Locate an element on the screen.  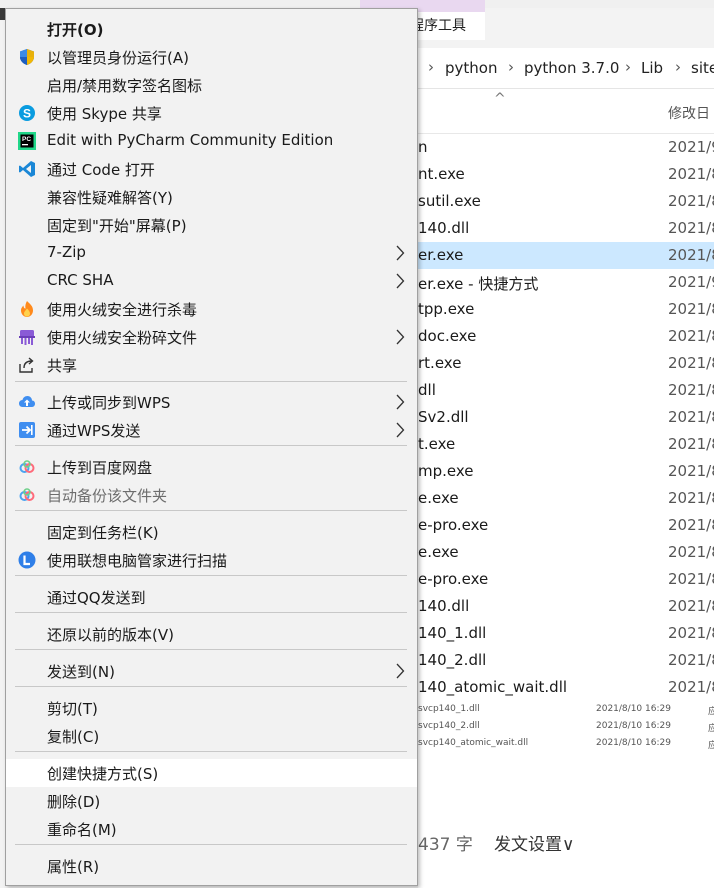
menu-item-label: 7-Zip is located at coordinates (66, 252).